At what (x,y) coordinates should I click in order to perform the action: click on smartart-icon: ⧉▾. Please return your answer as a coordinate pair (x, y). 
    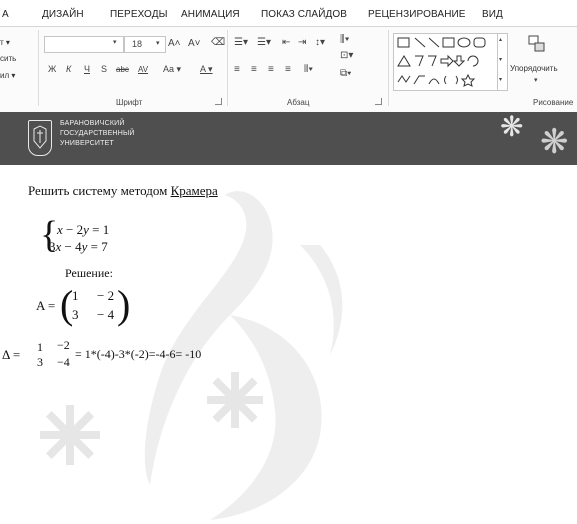
    Looking at the image, I should click on (345, 73).